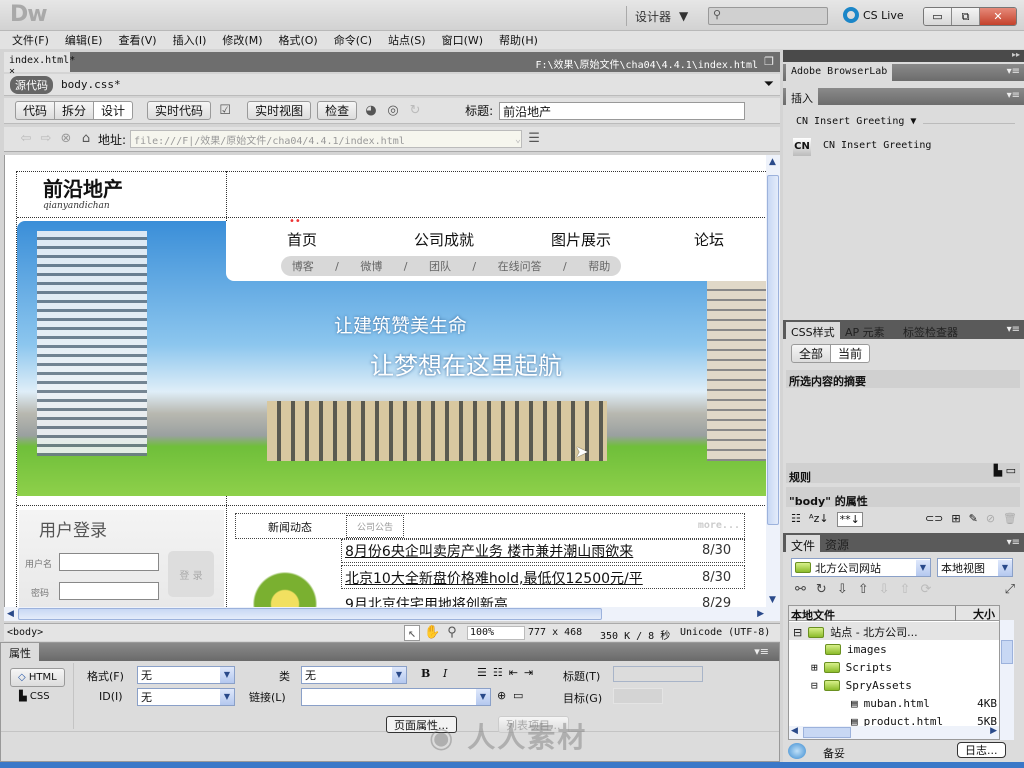  What do you see at coordinates (297, 40) in the screenshot?
I see `menu-format: 格式(O)` at bounding box center [297, 40].